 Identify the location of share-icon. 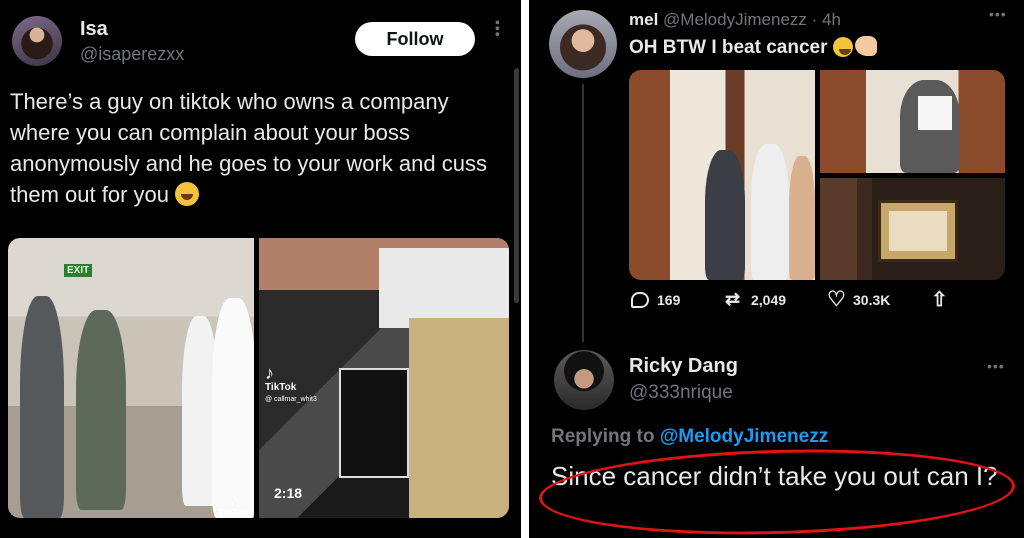
(940, 299).